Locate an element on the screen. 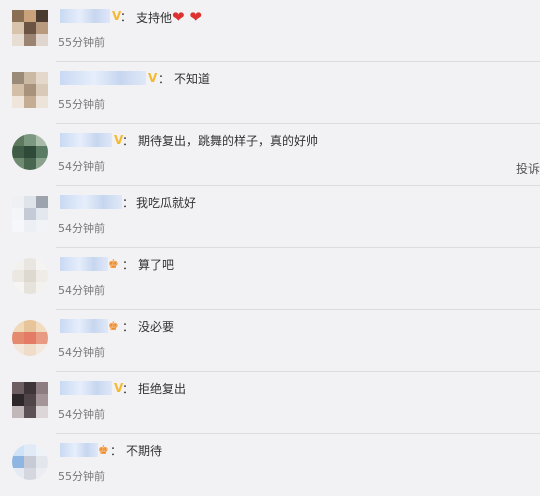  comment-item: ♚ ： 没必要 54分钟前 is located at coordinates (270, 341).